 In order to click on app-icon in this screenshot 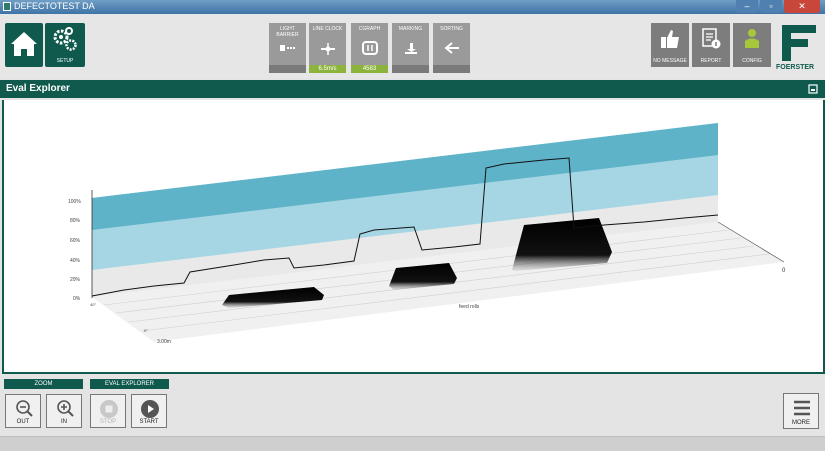, I will do `click(7, 6)`.